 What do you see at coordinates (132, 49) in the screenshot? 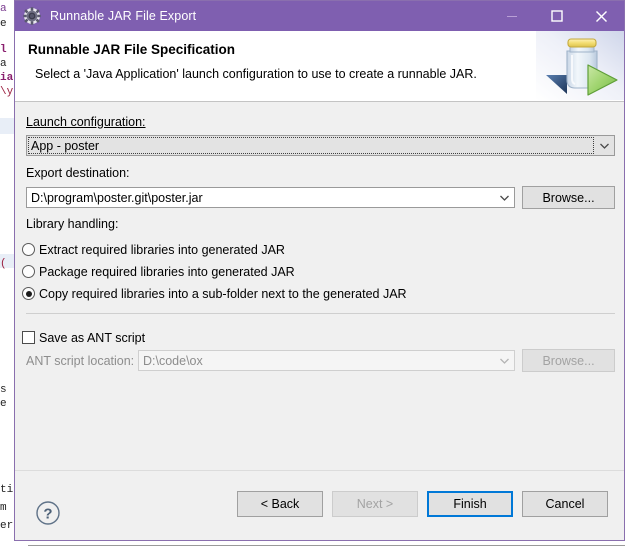
I see `page-title: Runnable JAR File Specification` at bounding box center [132, 49].